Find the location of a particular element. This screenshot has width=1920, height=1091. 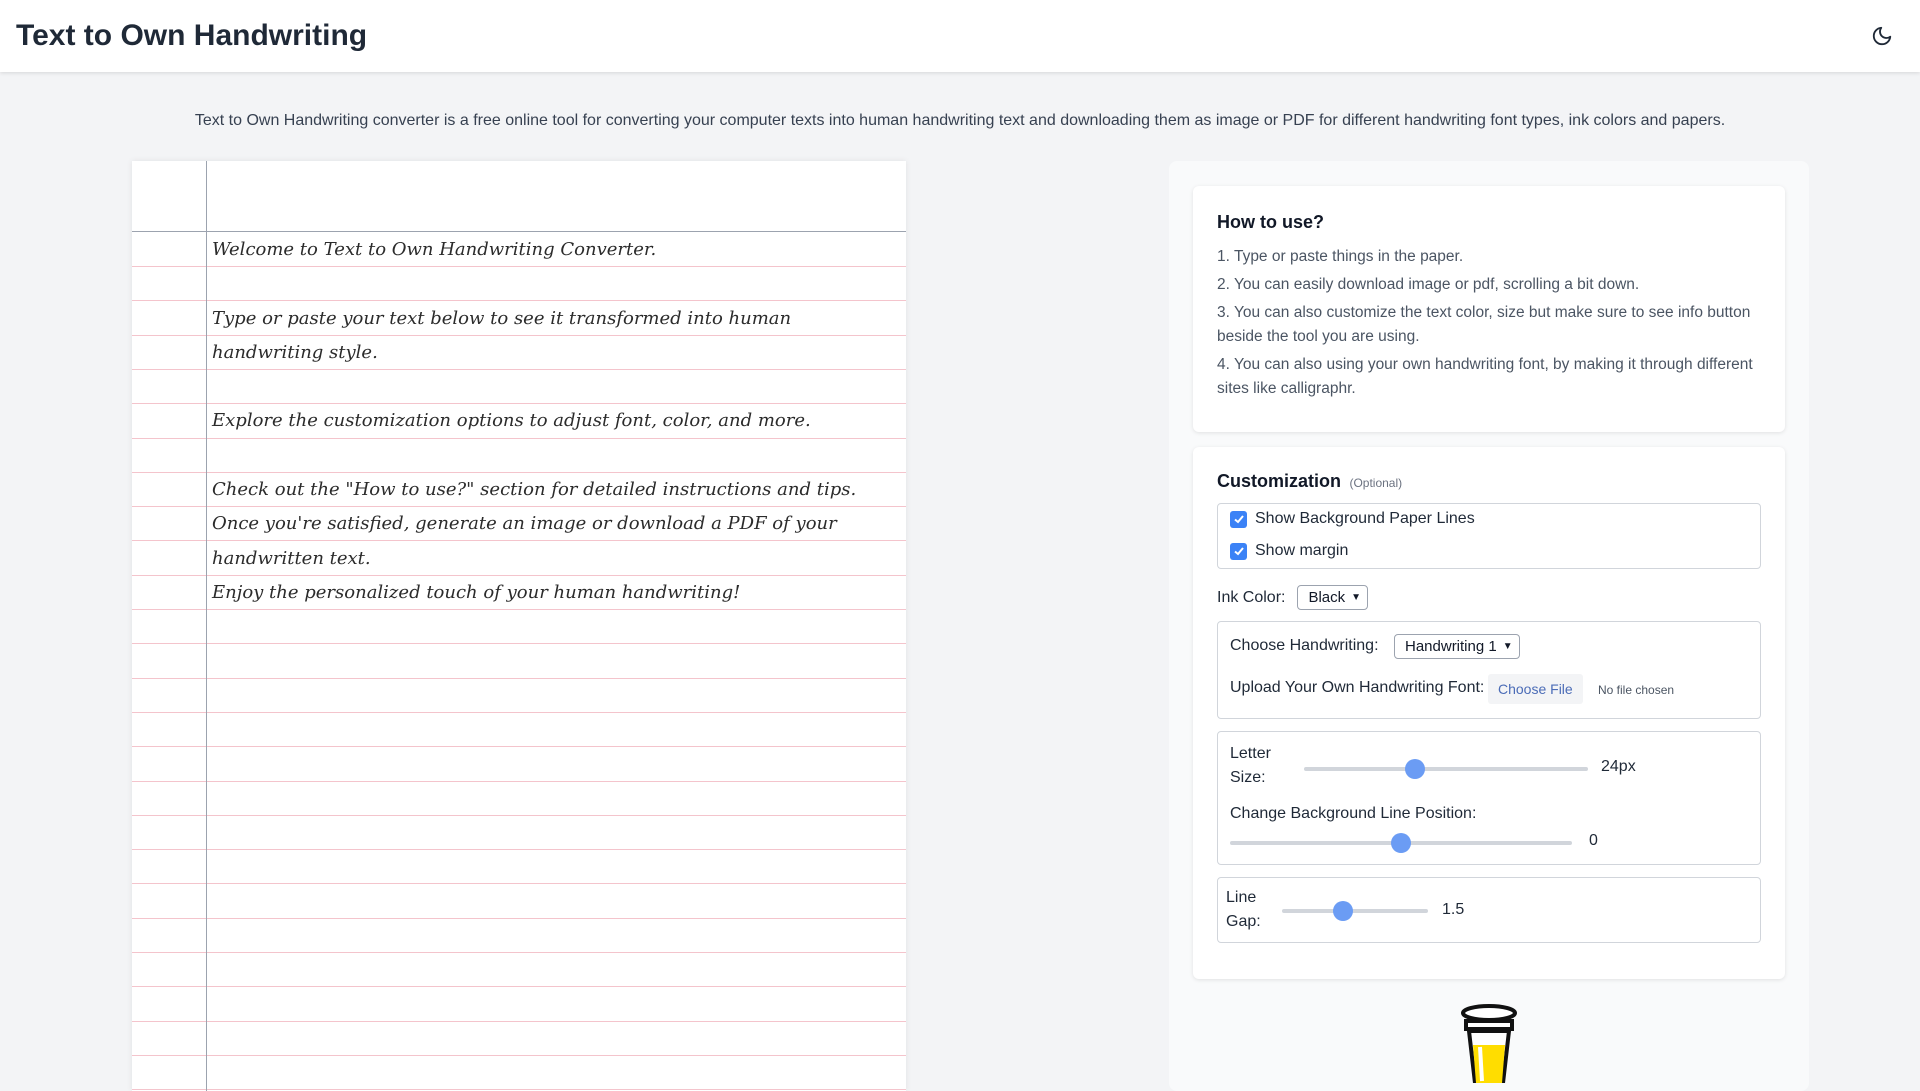

file-status: No file chosen is located at coordinates (1636, 690).